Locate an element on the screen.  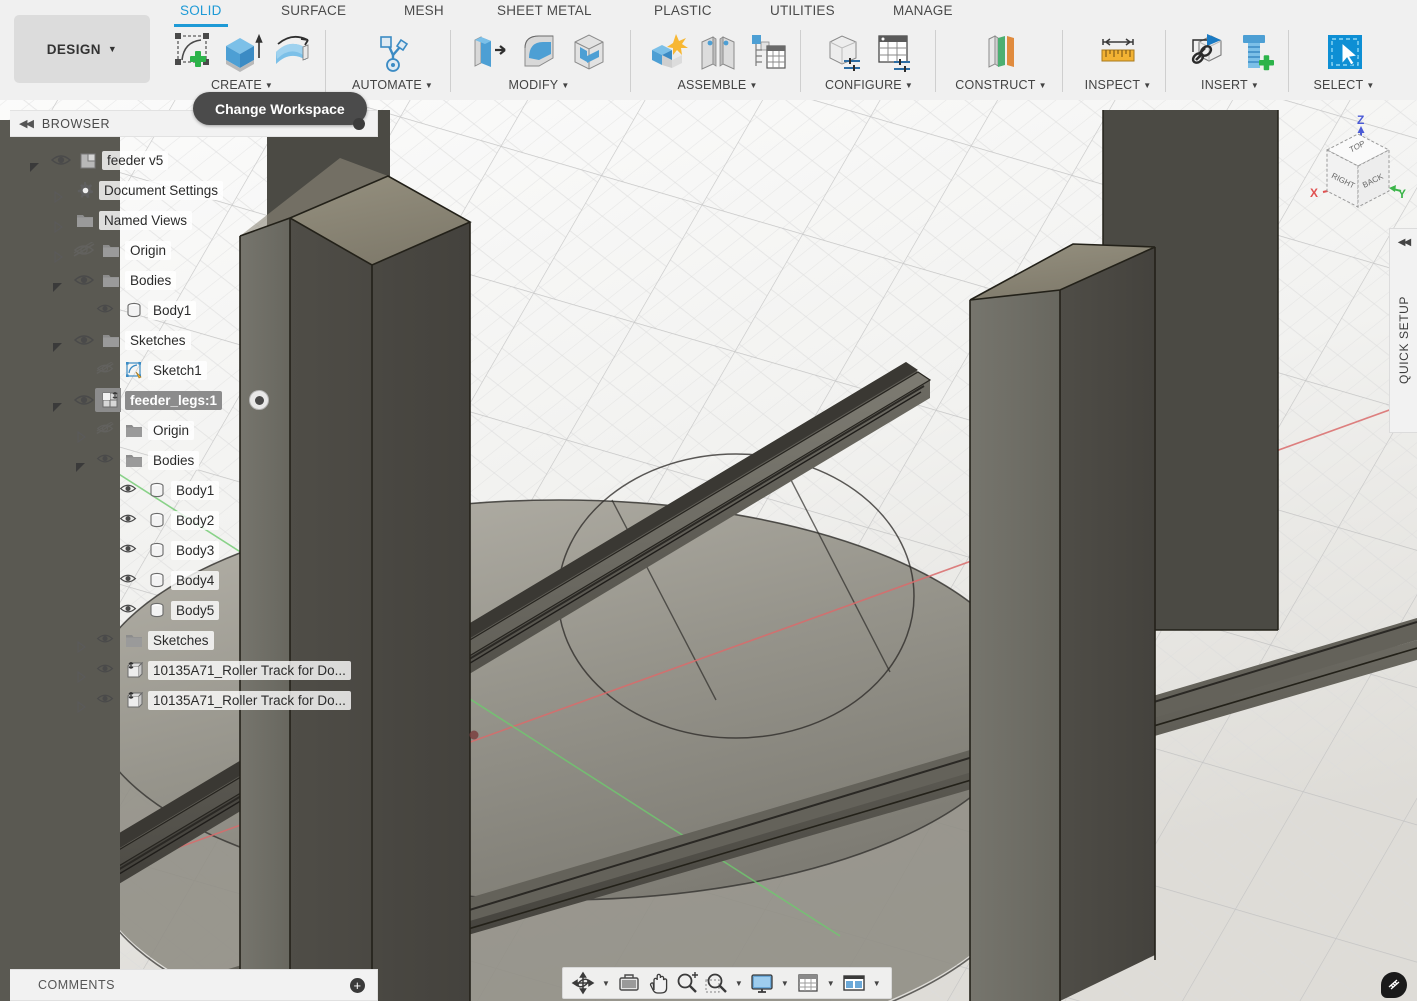
tree-item-label: Sketch1 is located at coordinates (177, 370).